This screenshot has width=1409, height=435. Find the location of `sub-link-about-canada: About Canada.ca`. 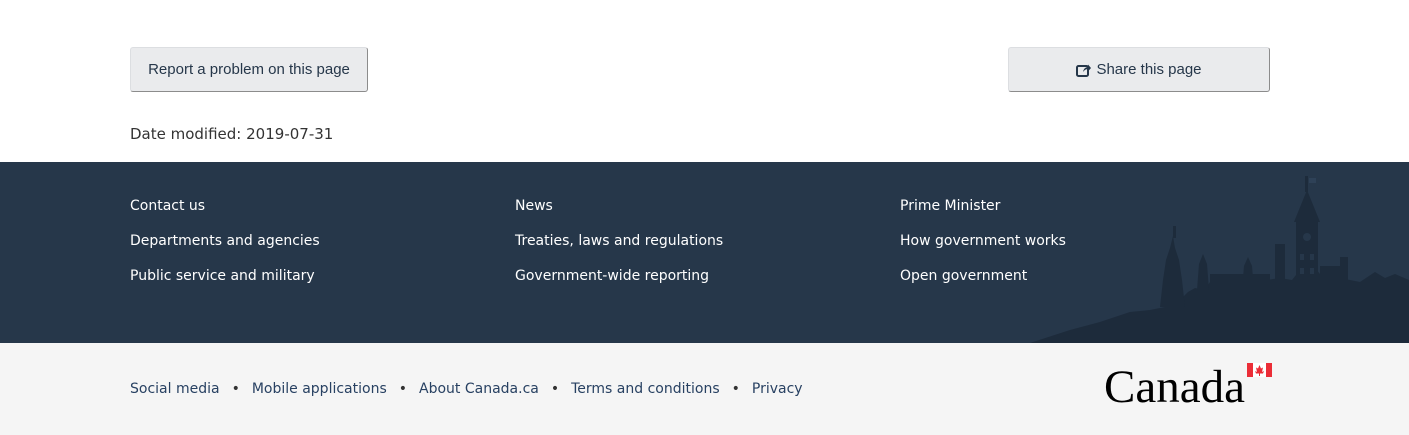

sub-link-about-canada: About Canada.ca is located at coordinates (479, 389).